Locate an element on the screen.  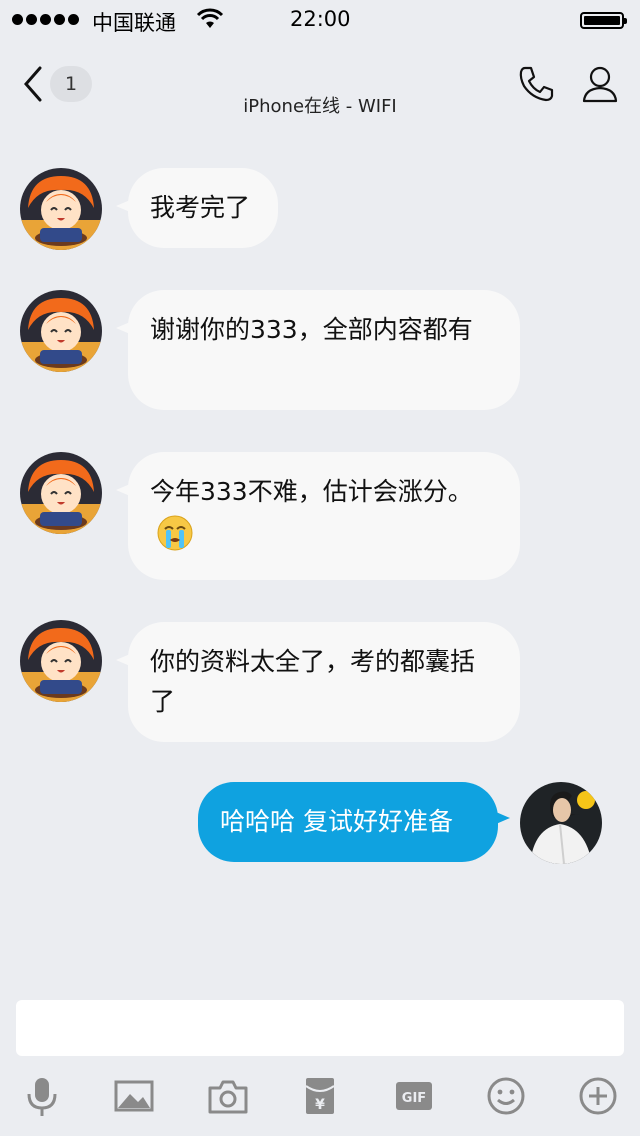
crying-face-icon is located at coordinates (175, 533).